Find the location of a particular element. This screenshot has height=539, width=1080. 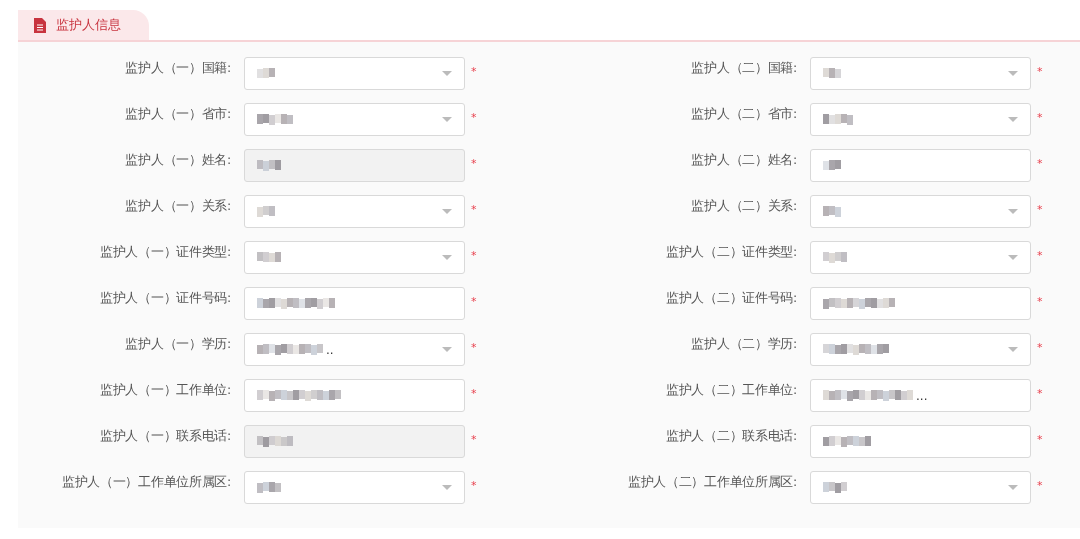

field-label: 监护人（二）姓名: is located at coordinates (744, 160).